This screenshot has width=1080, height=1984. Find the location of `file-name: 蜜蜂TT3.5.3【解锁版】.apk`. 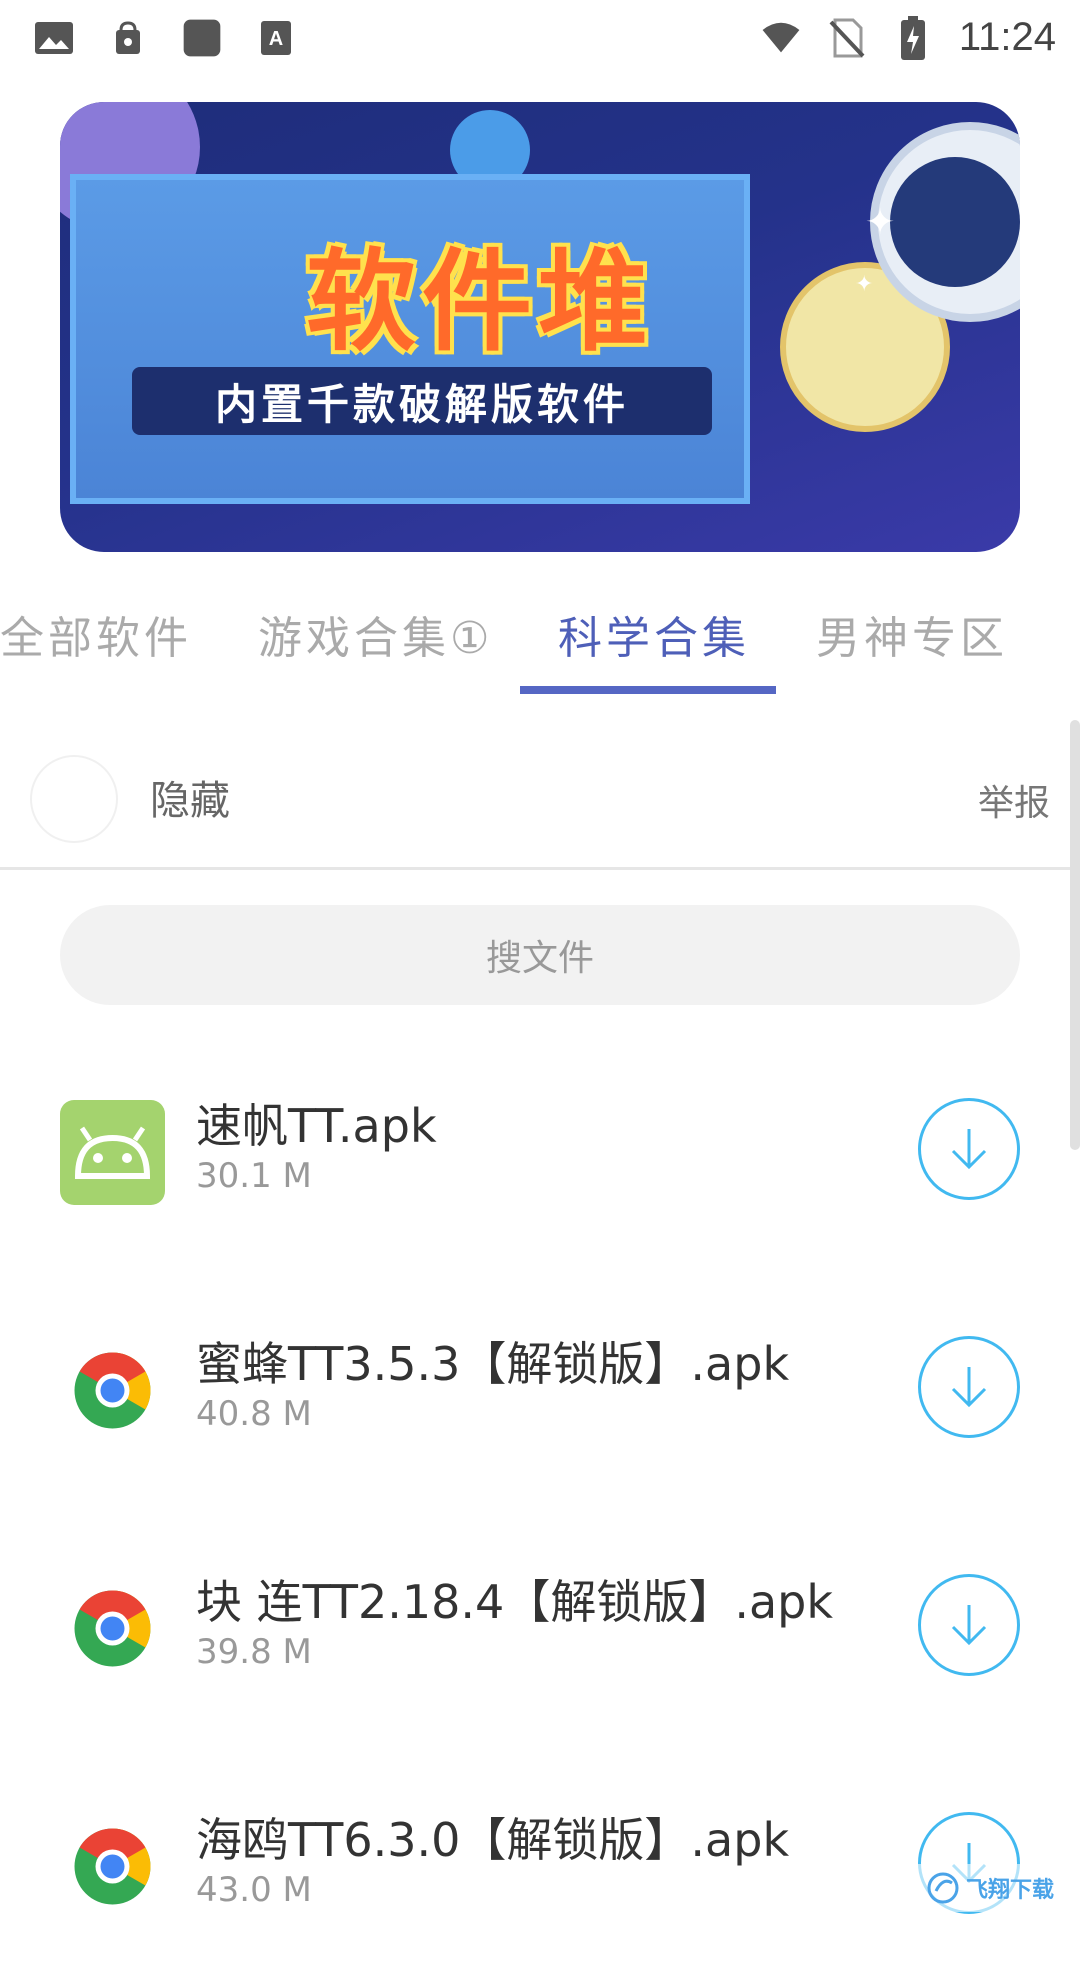

file-name: 蜜蜂TT3.5.3【解锁版】.apk is located at coordinates (492, 1361).